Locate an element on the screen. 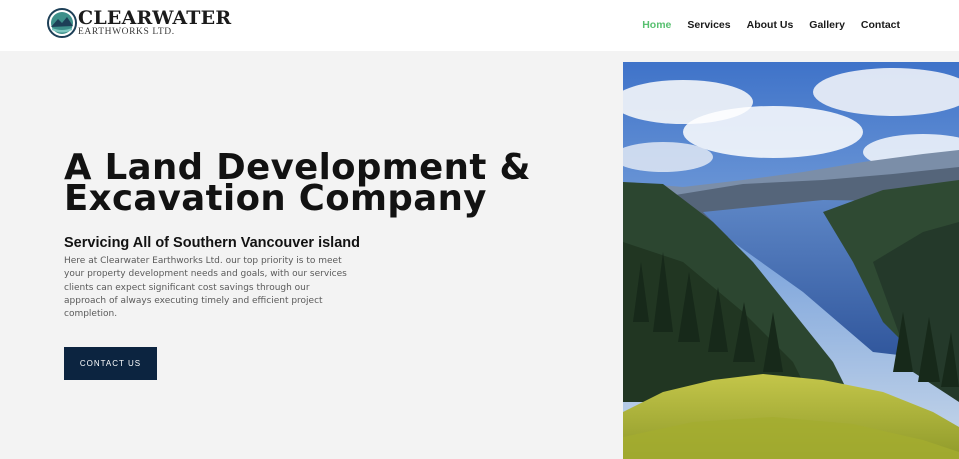 Image resolution: width=959 pixels, height=459 pixels. hero-title-line-2: Excavation Company is located at coordinates (275, 198).